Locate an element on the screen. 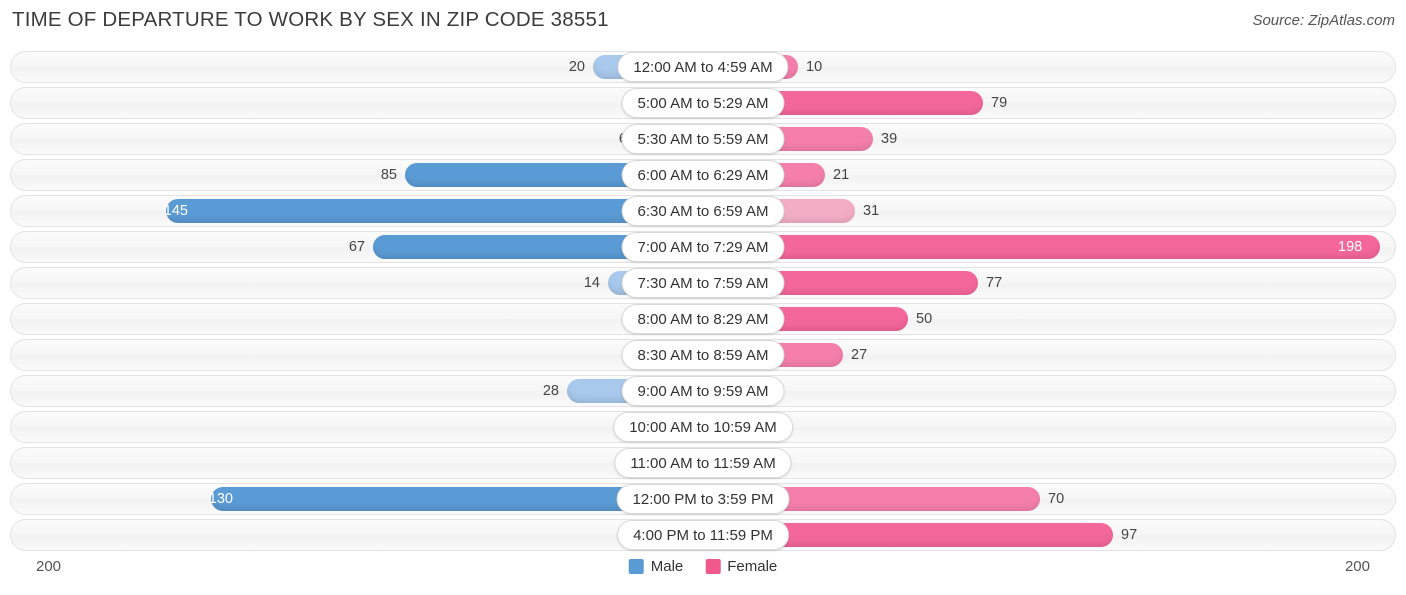 This screenshot has height=595, width=1406. legend-item: Male is located at coordinates (656, 566).